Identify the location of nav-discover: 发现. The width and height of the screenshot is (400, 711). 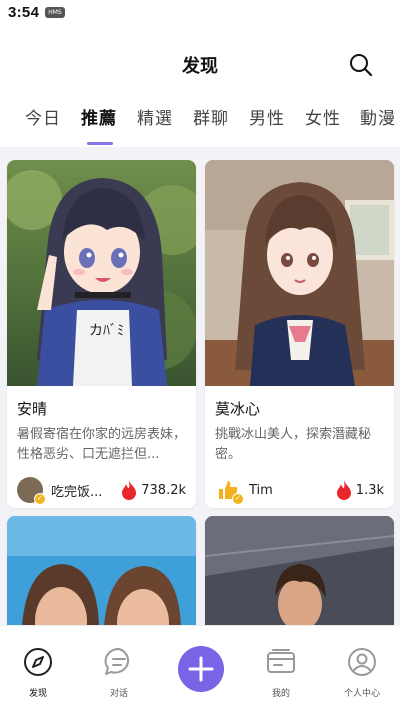
(39, 672).